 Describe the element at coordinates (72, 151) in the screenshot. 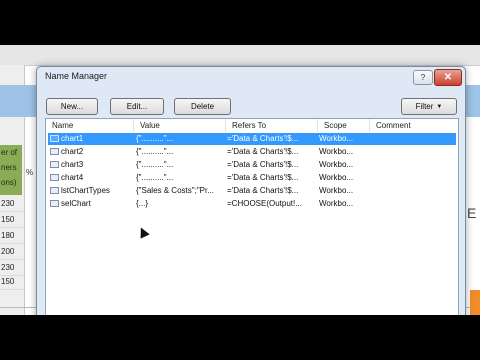

I see `name-cell: chart2` at that location.